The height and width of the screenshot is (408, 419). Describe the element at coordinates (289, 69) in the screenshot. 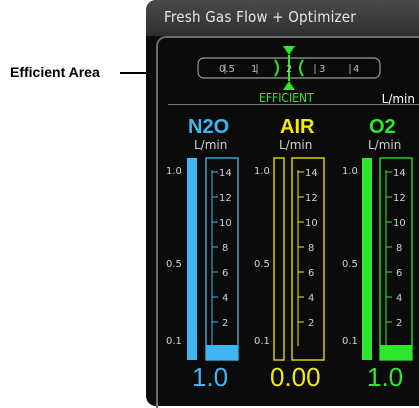

I see `optimizer-tick-label: 2` at that location.